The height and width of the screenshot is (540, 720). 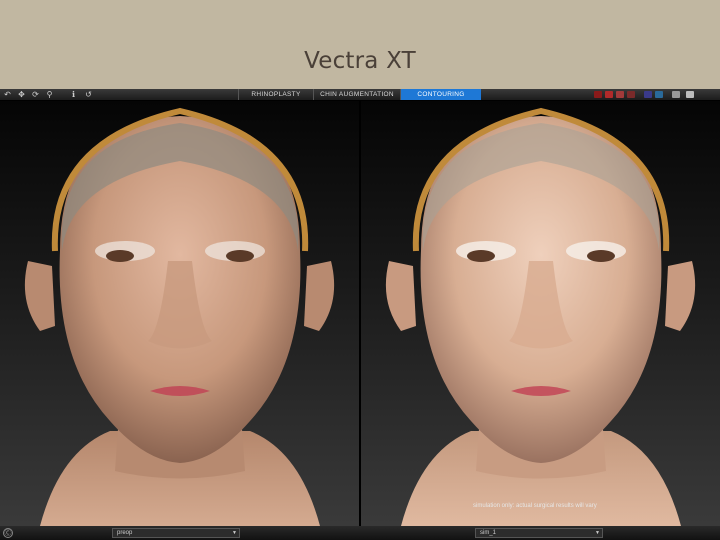 What do you see at coordinates (488, 533) in the screenshot?
I see `right-select-value: sim_1` at bounding box center [488, 533].